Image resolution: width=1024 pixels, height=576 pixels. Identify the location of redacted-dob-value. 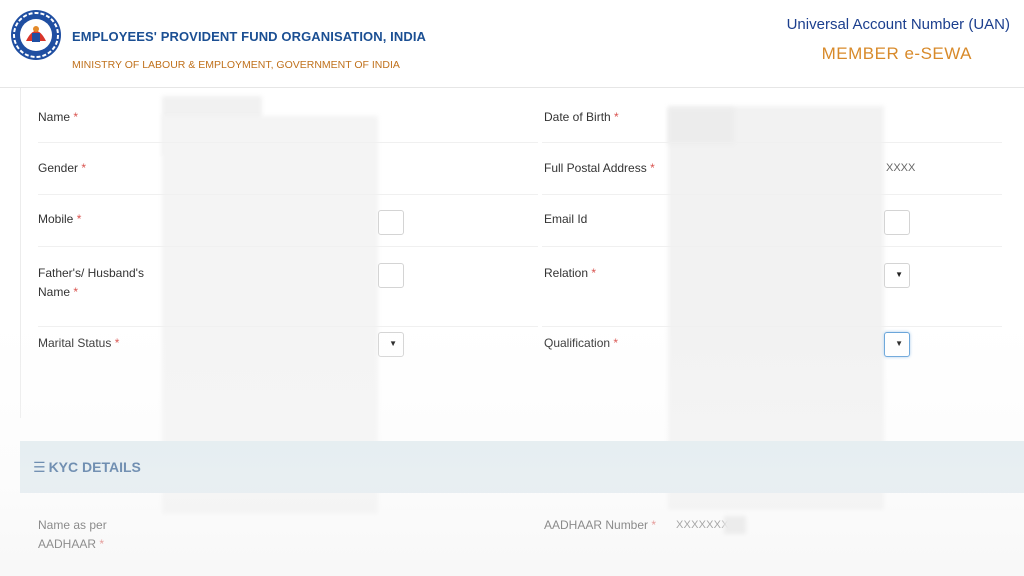
(701, 126).